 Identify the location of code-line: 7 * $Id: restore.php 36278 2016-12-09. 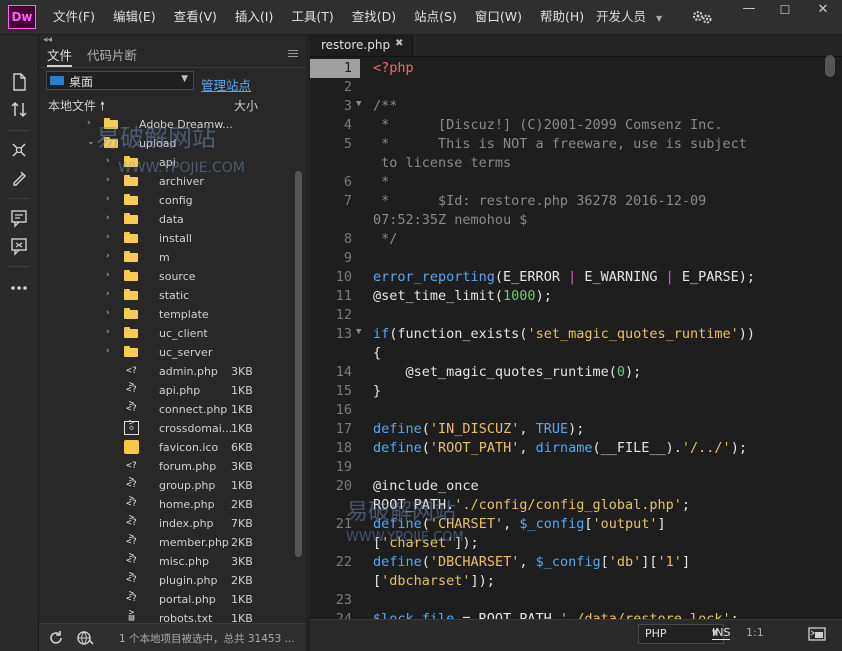
(570, 201).